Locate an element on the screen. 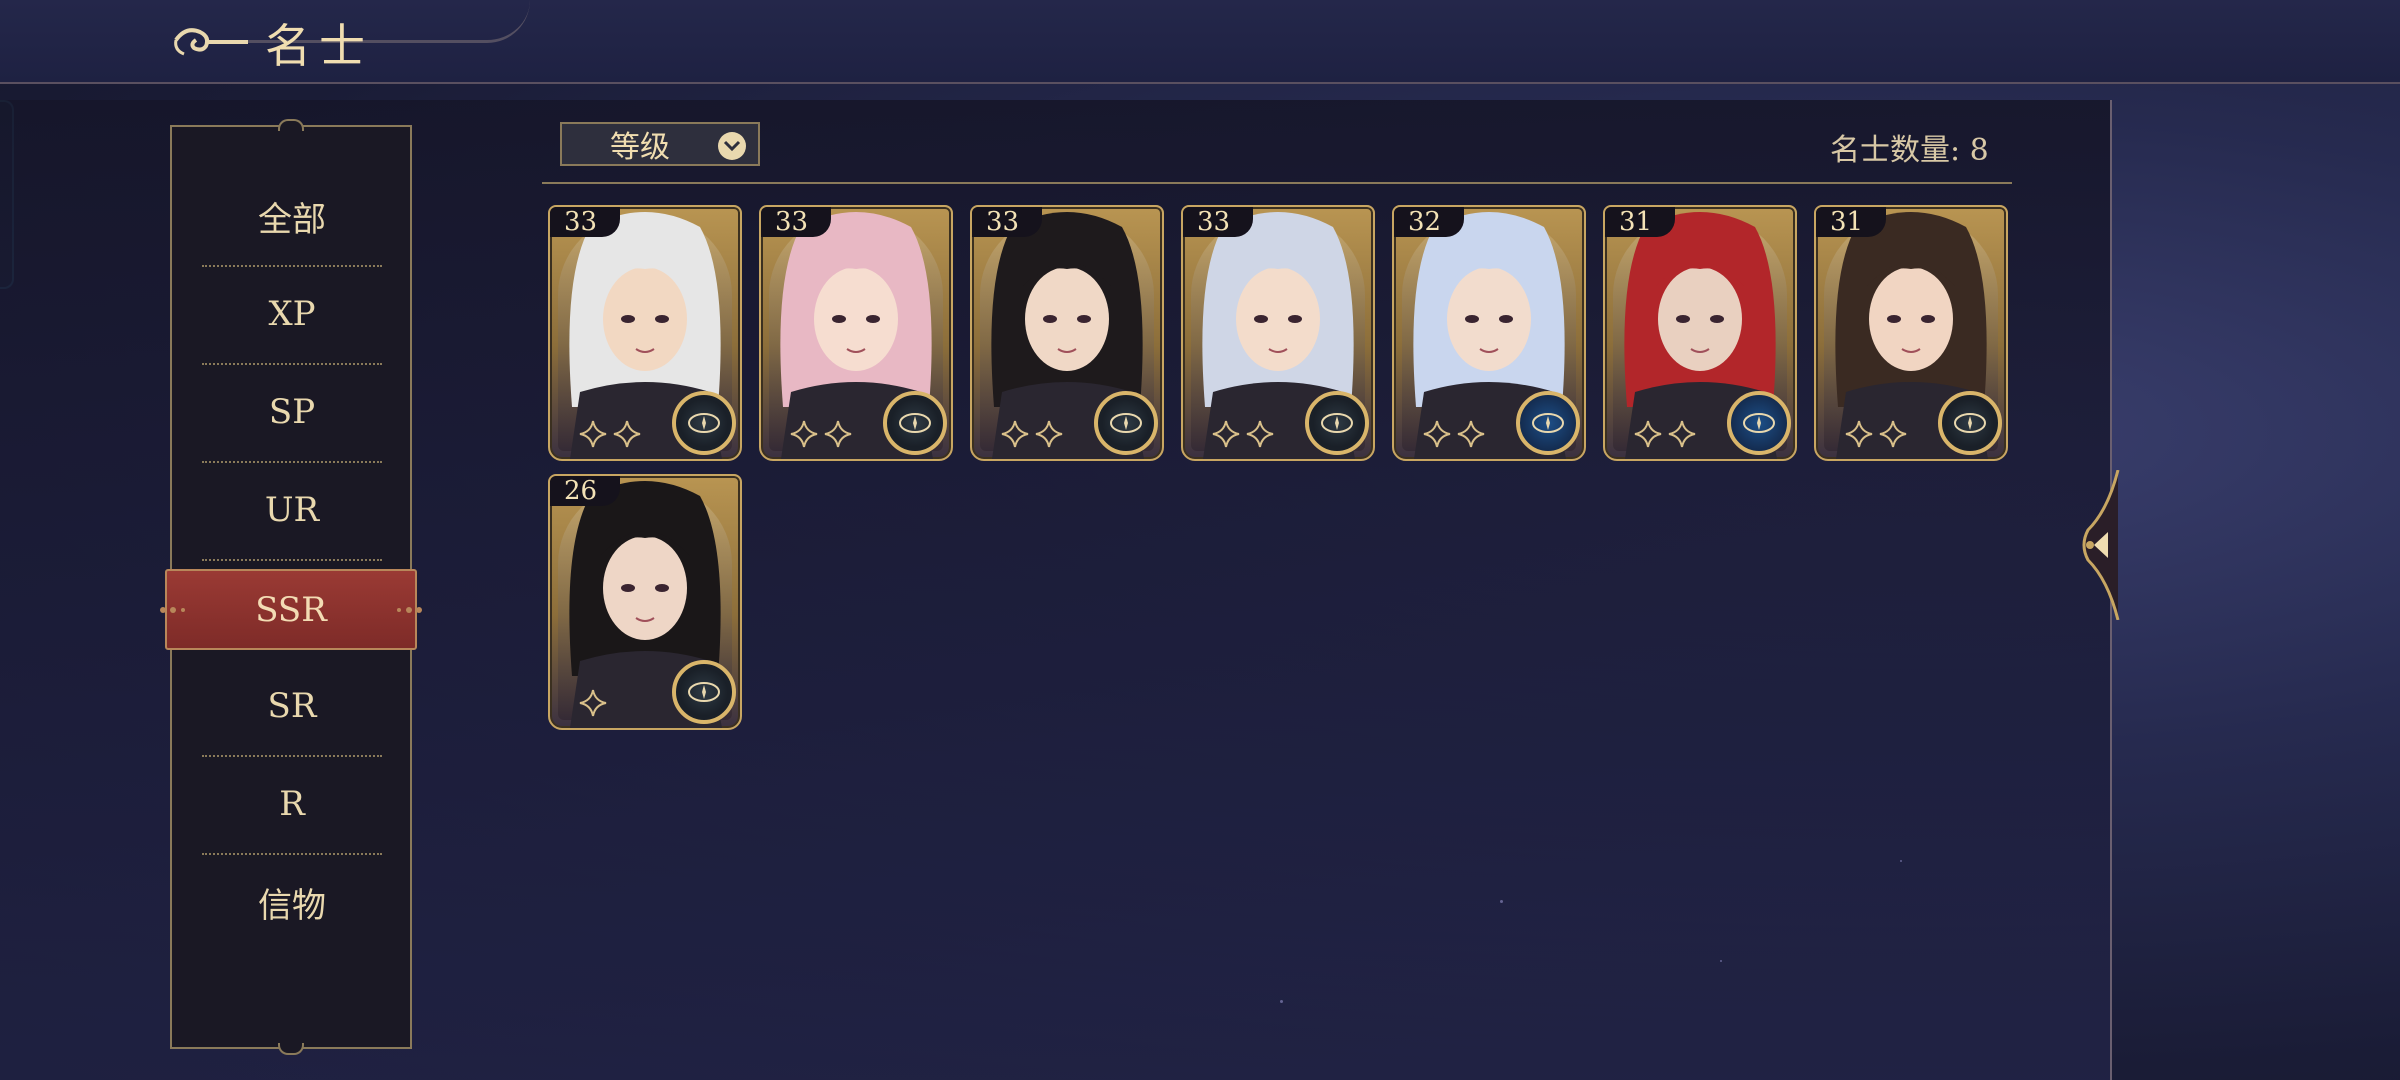 The height and width of the screenshot is (1080, 2400). category-label: SSR is located at coordinates (291, 609).